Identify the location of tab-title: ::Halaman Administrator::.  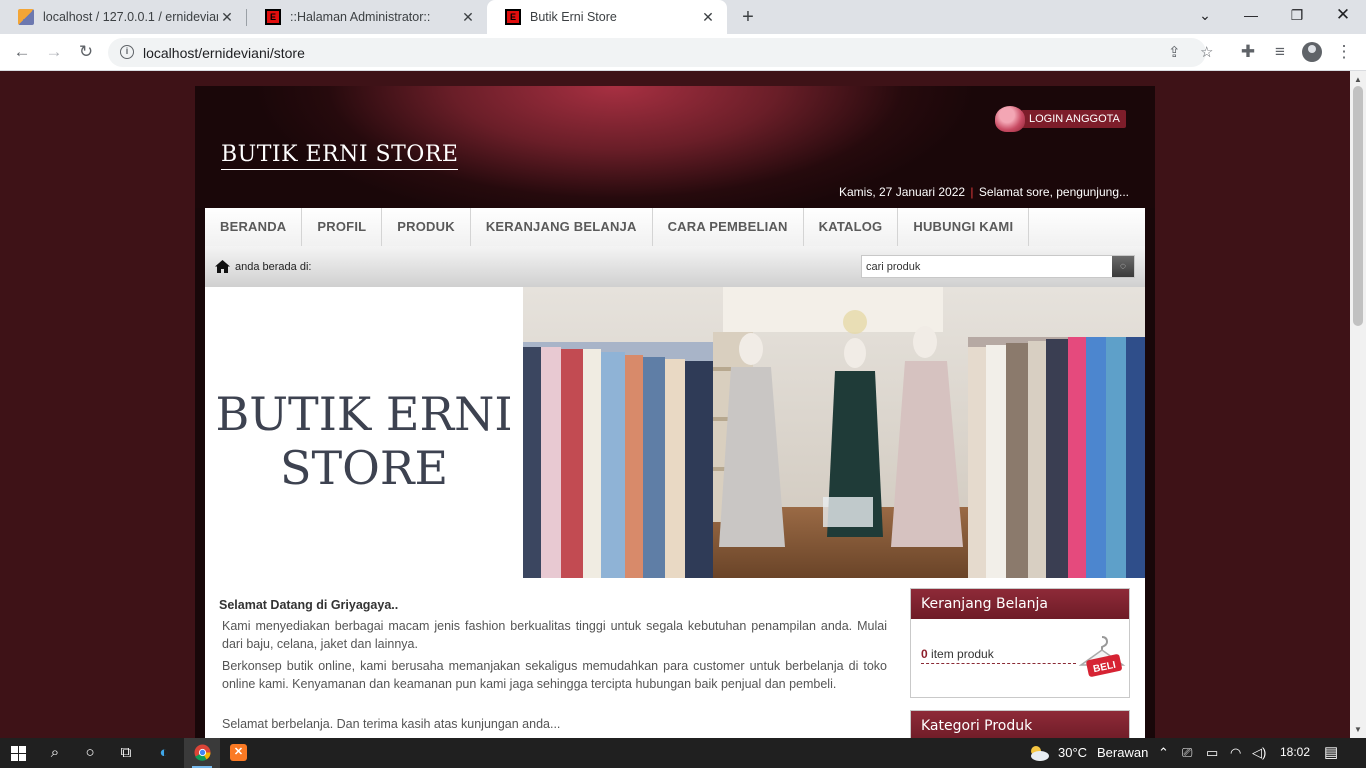
(360, 17).